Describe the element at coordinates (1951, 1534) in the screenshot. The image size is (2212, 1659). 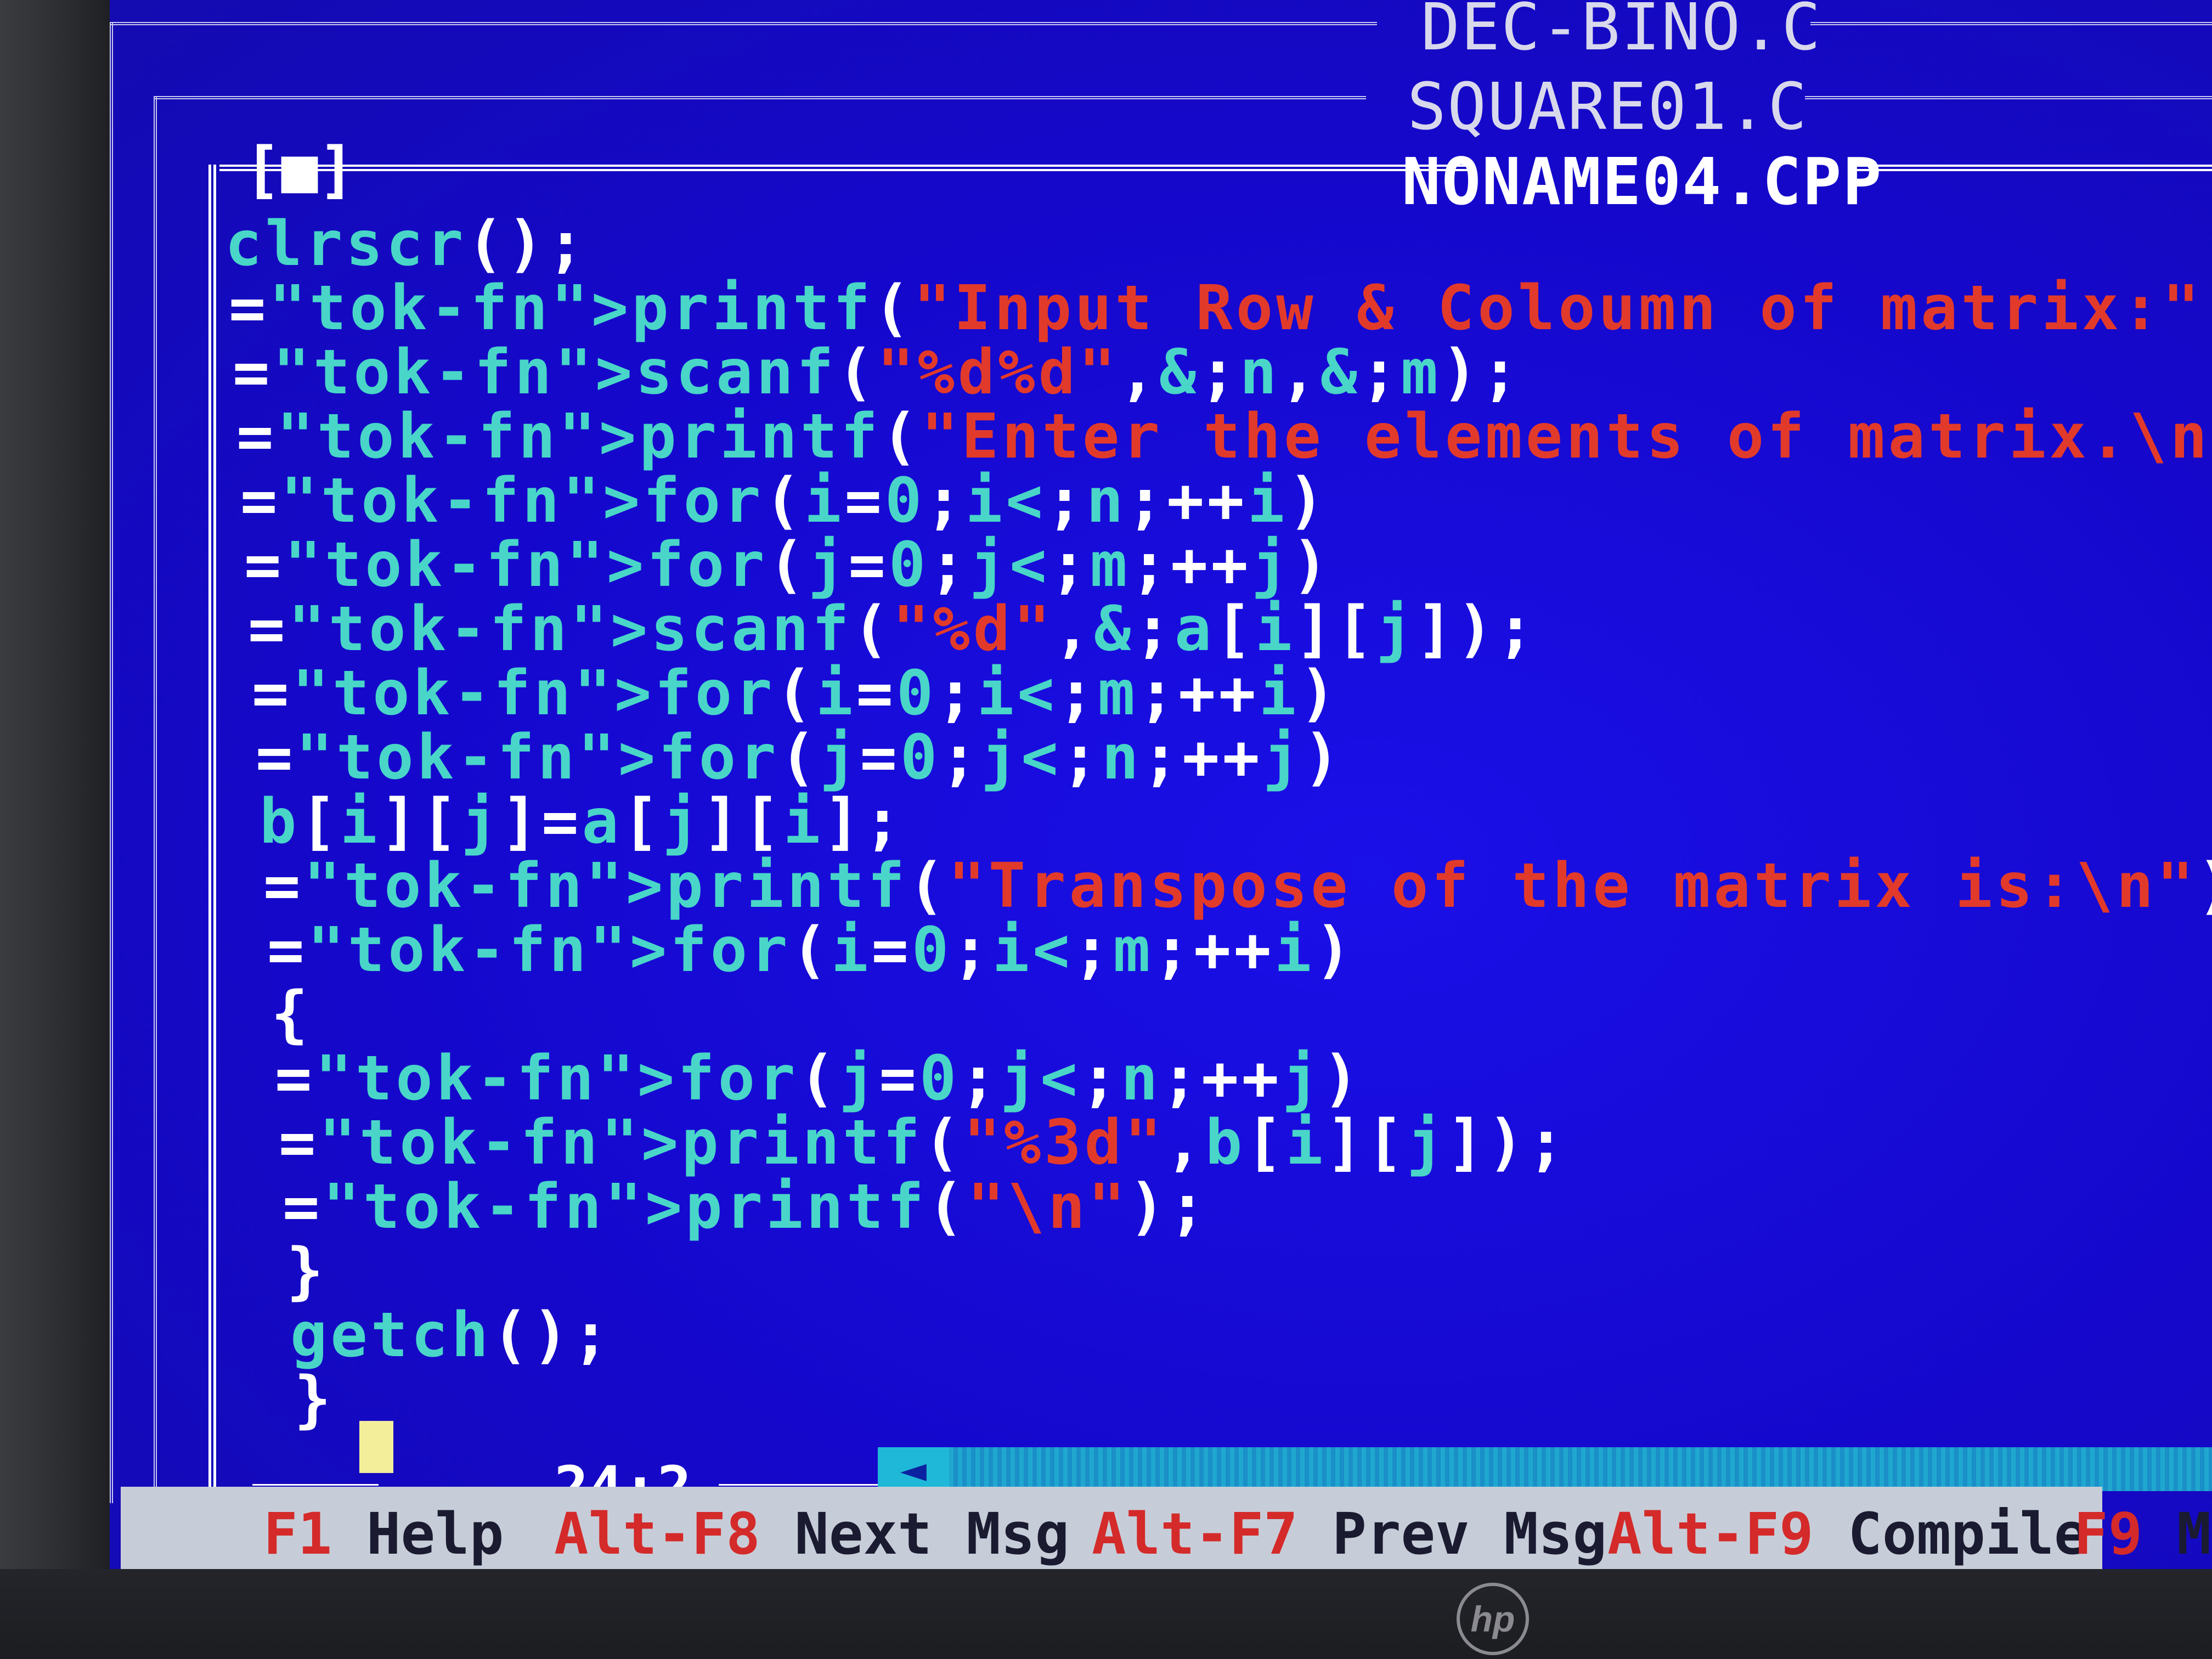
I see `hotkey-label: Compile` at that location.